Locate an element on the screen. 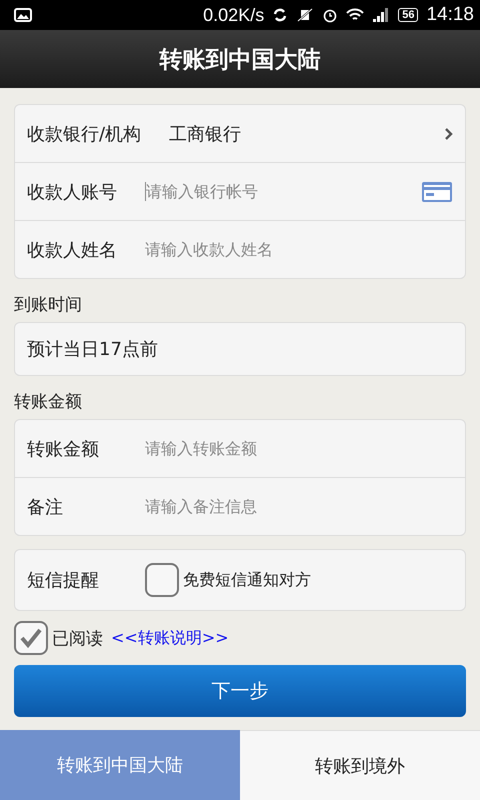  battery-level: 56 is located at coordinates (408, 15).